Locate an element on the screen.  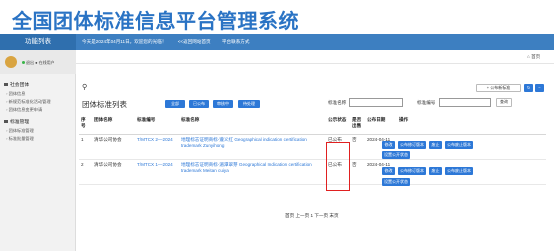
publish-new-standard-button: + 公布新标准 is located at coordinates (498, 88).